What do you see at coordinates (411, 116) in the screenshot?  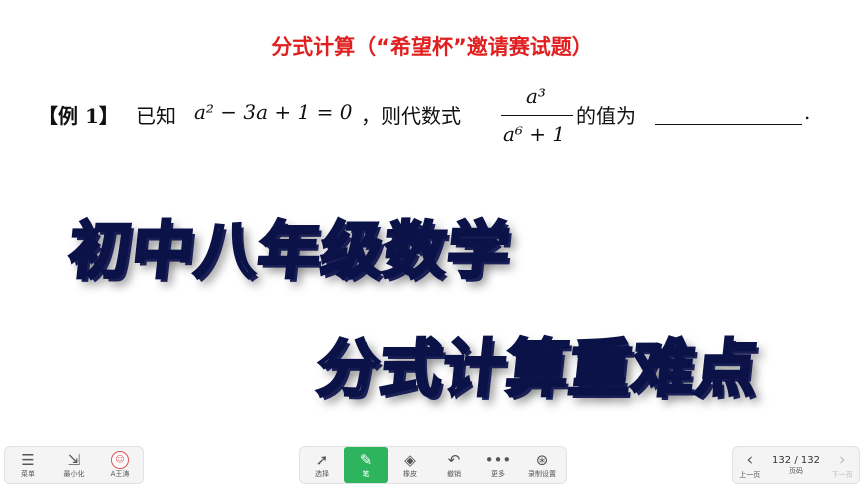 I see `middle-text: ，则代数式` at bounding box center [411, 116].